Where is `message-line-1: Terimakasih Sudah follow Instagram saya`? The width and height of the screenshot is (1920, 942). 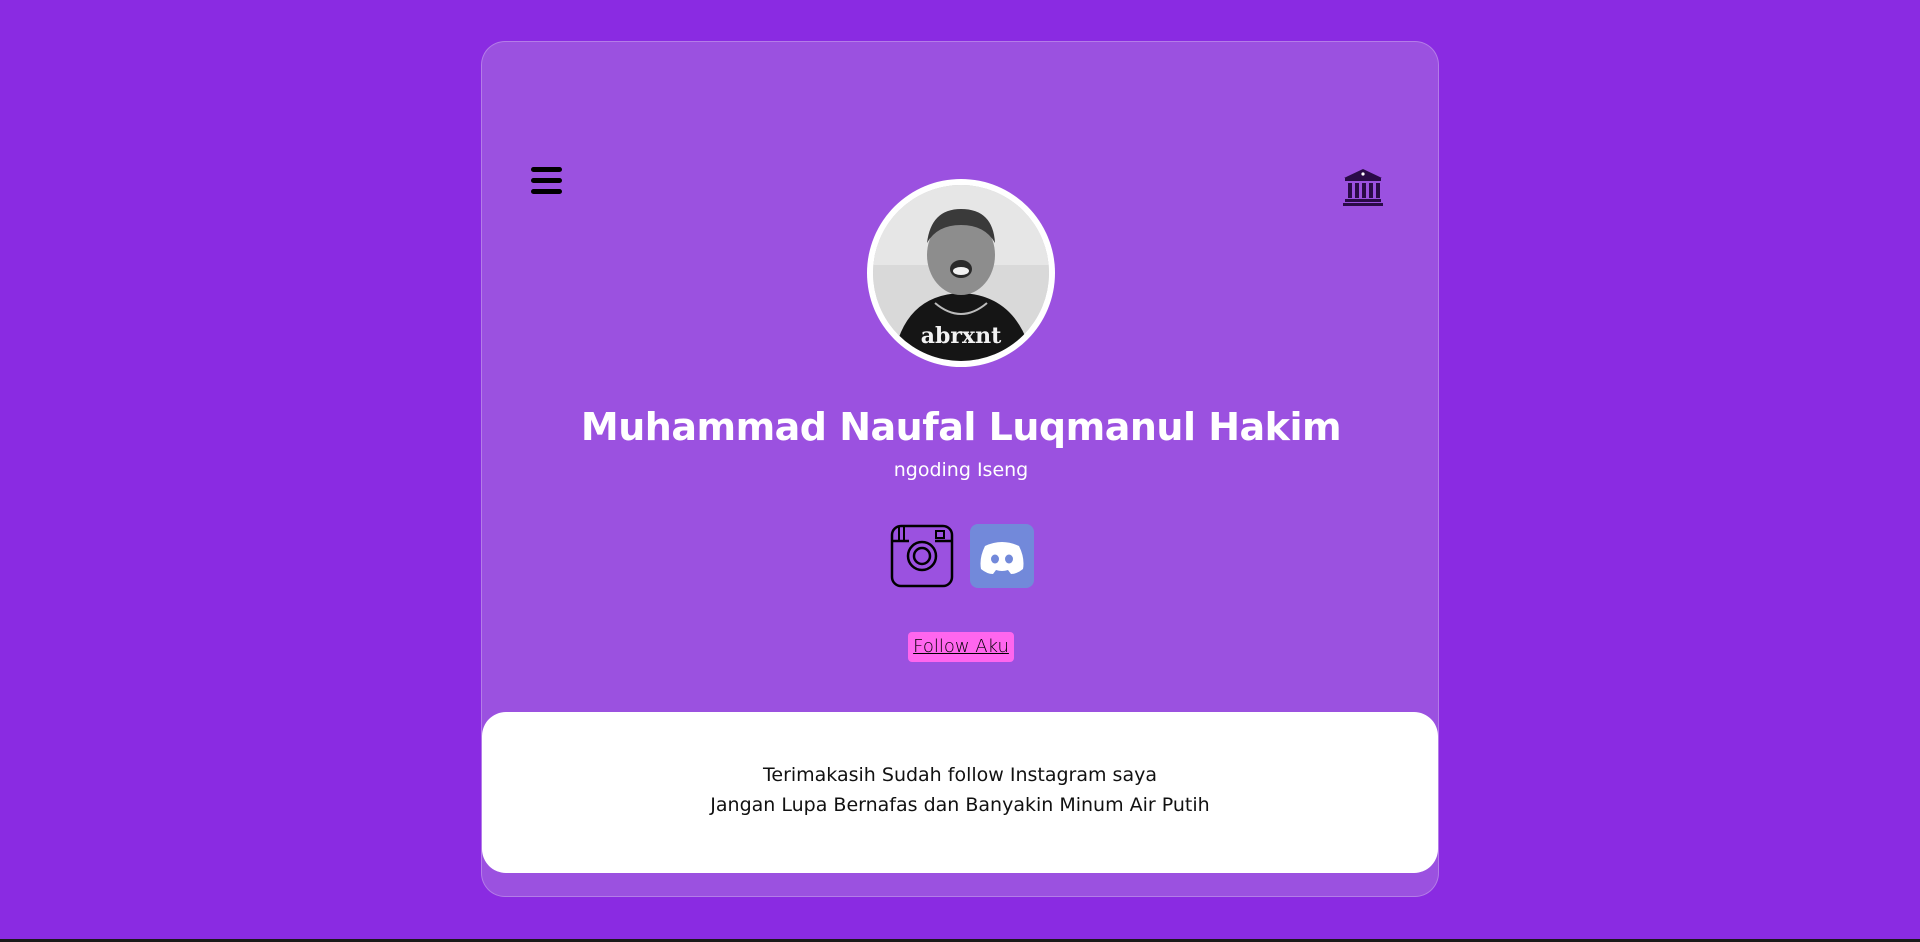 message-line-1: Terimakasih Sudah follow Instagram saya is located at coordinates (960, 775).